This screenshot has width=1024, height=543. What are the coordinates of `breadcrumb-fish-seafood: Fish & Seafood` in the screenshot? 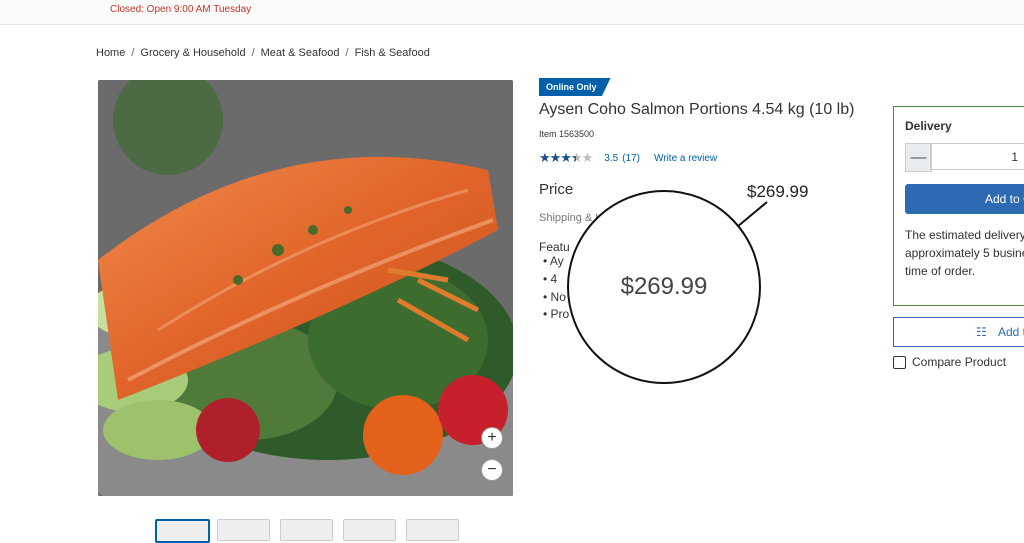 It's located at (392, 53).